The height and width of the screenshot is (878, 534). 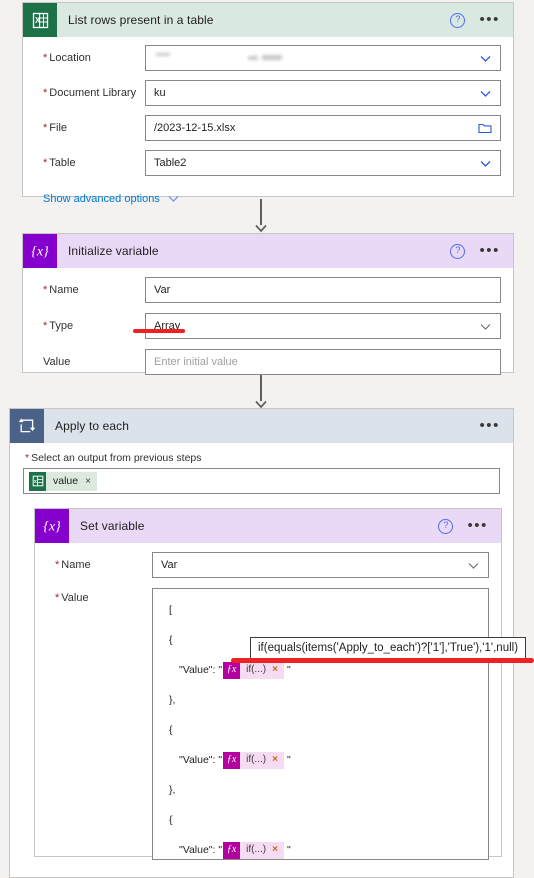 I want to click on token-remove-icon: ×, so click(x=88, y=481).